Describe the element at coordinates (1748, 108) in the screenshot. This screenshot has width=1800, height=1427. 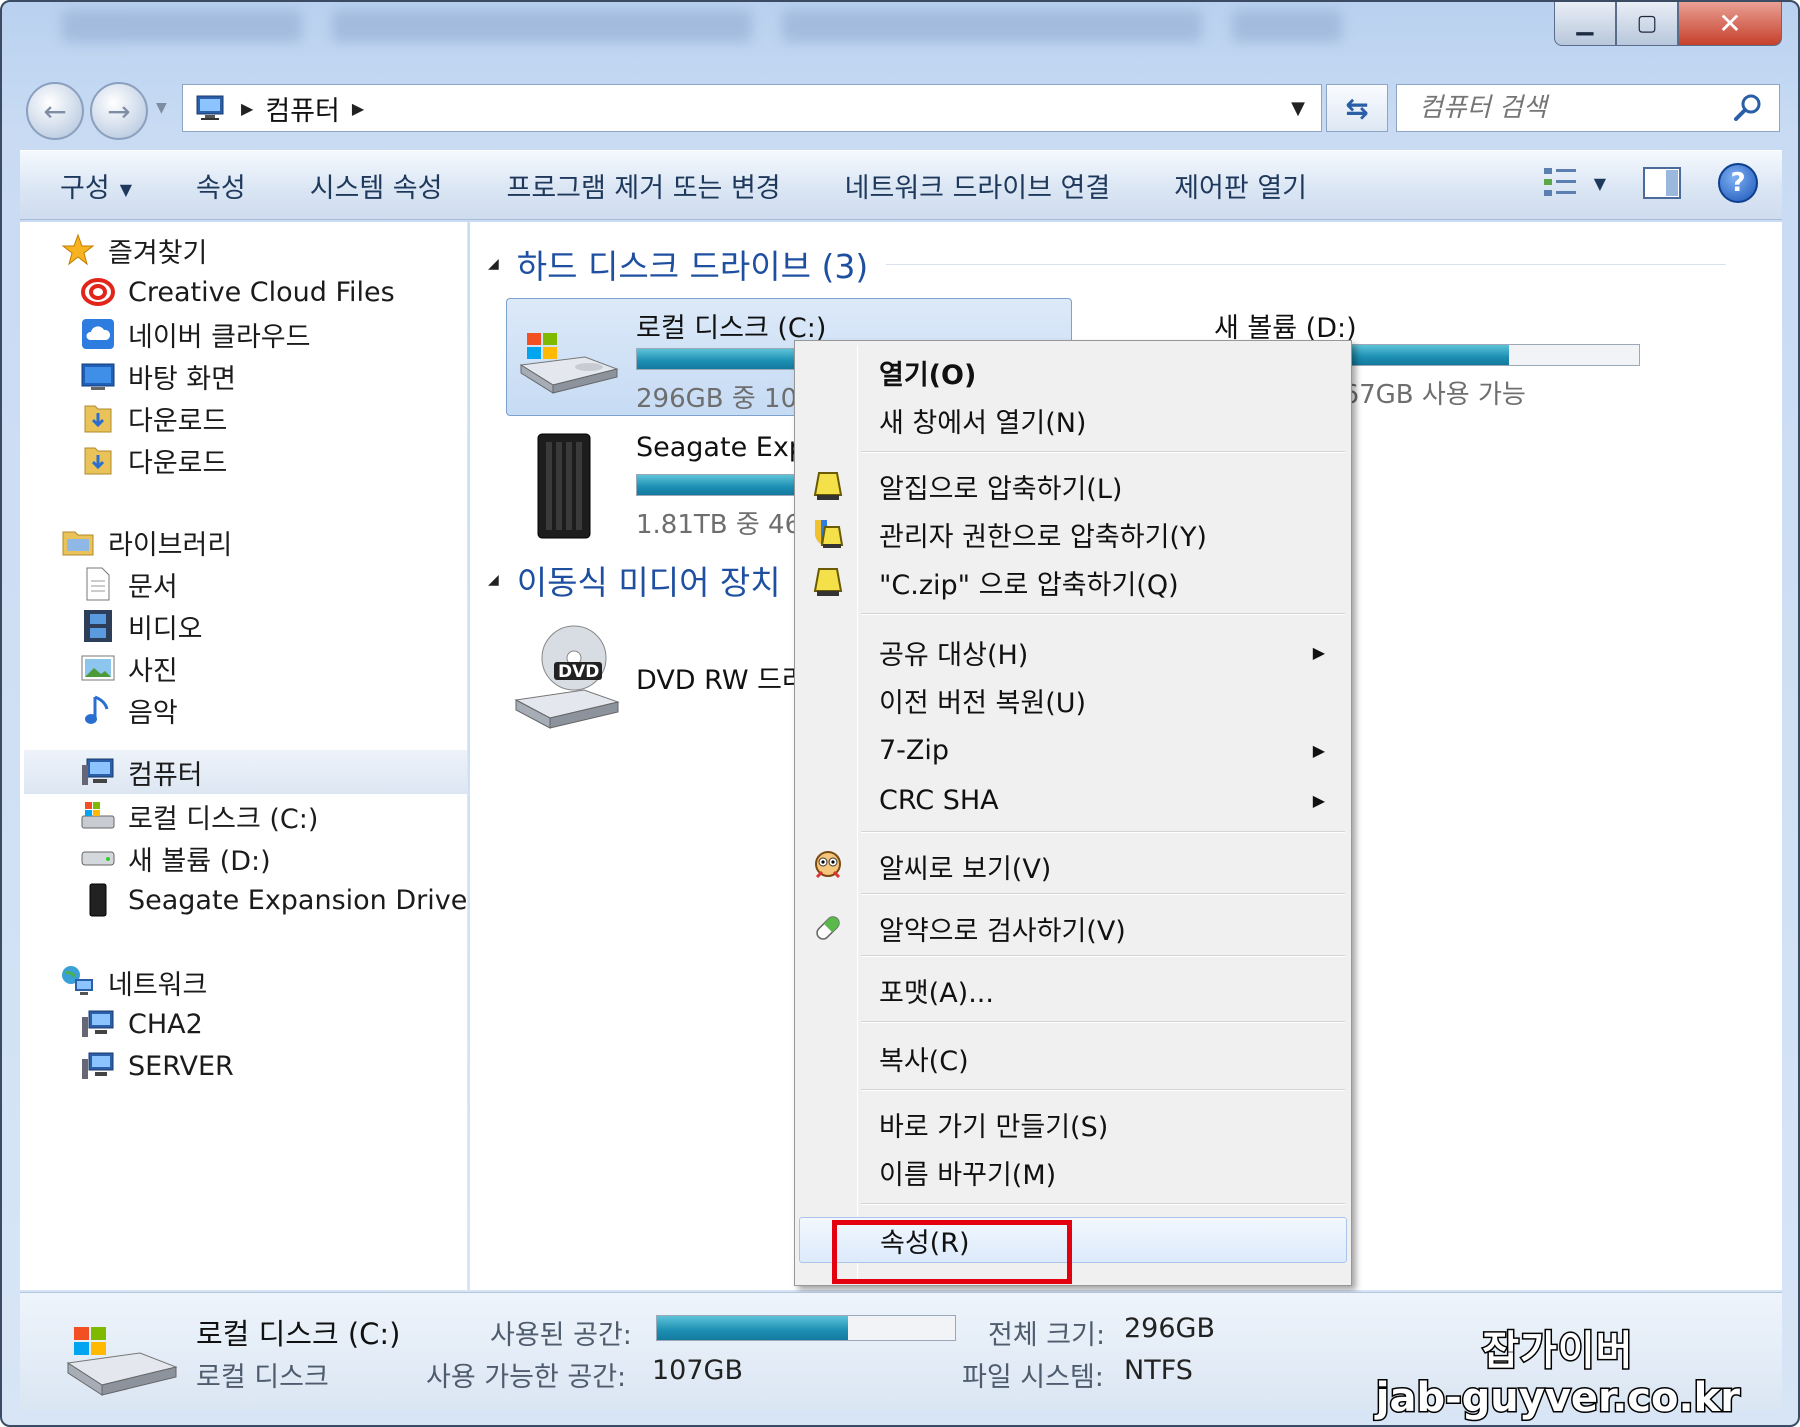
I see `search-icon` at that location.